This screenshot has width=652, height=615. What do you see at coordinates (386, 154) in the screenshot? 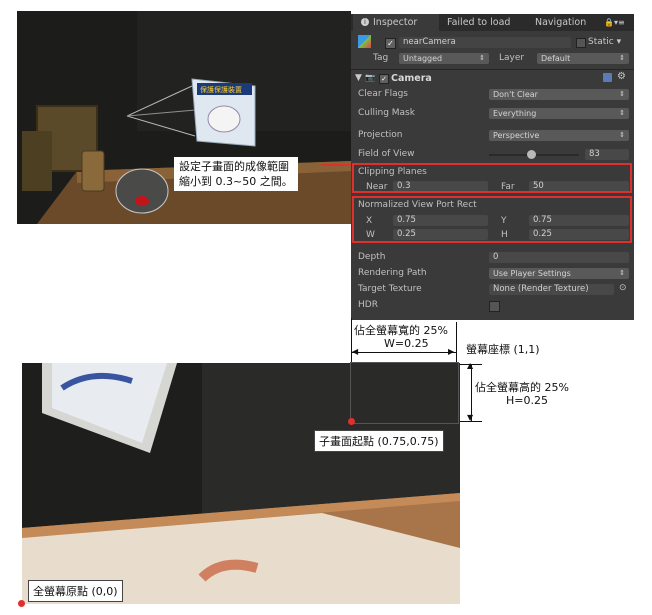
I see `fov-label: Field of View` at bounding box center [386, 154].